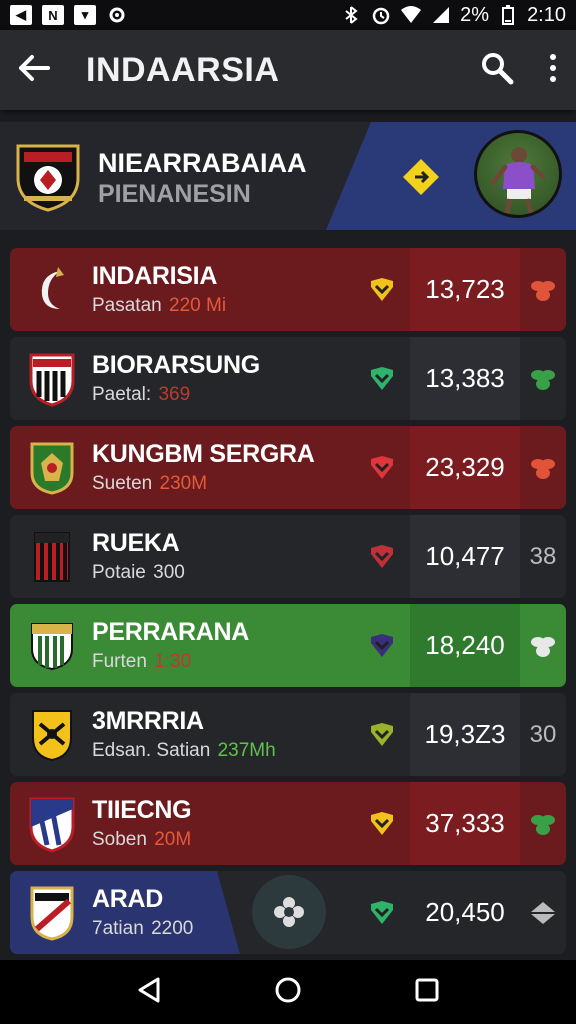 This screenshot has height=1024, width=576. I want to click on clock: 2:10, so click(546, 14).